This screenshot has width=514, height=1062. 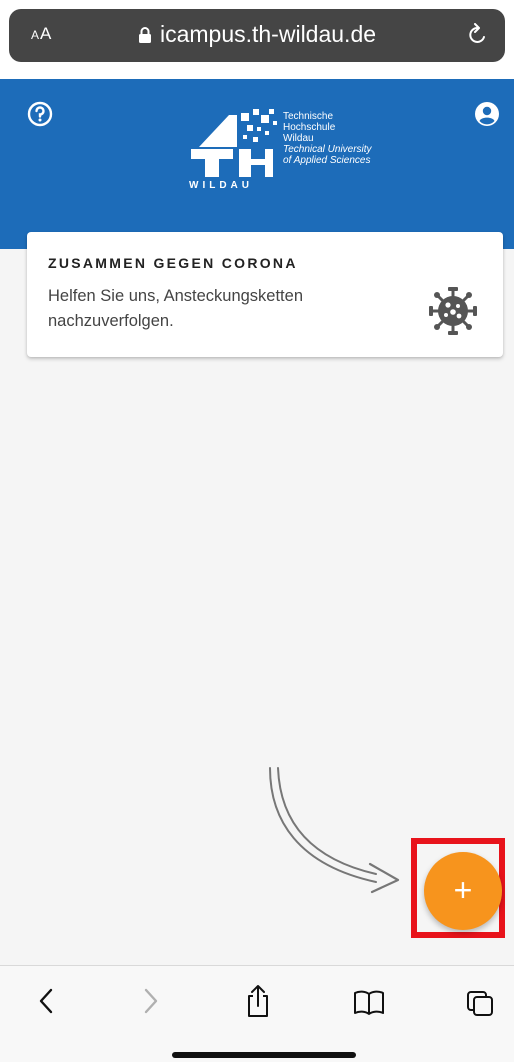 What do you see at coordinates (144, 35) in the screenshot?
I see `lock-icon` at bounding box center [144, 35].